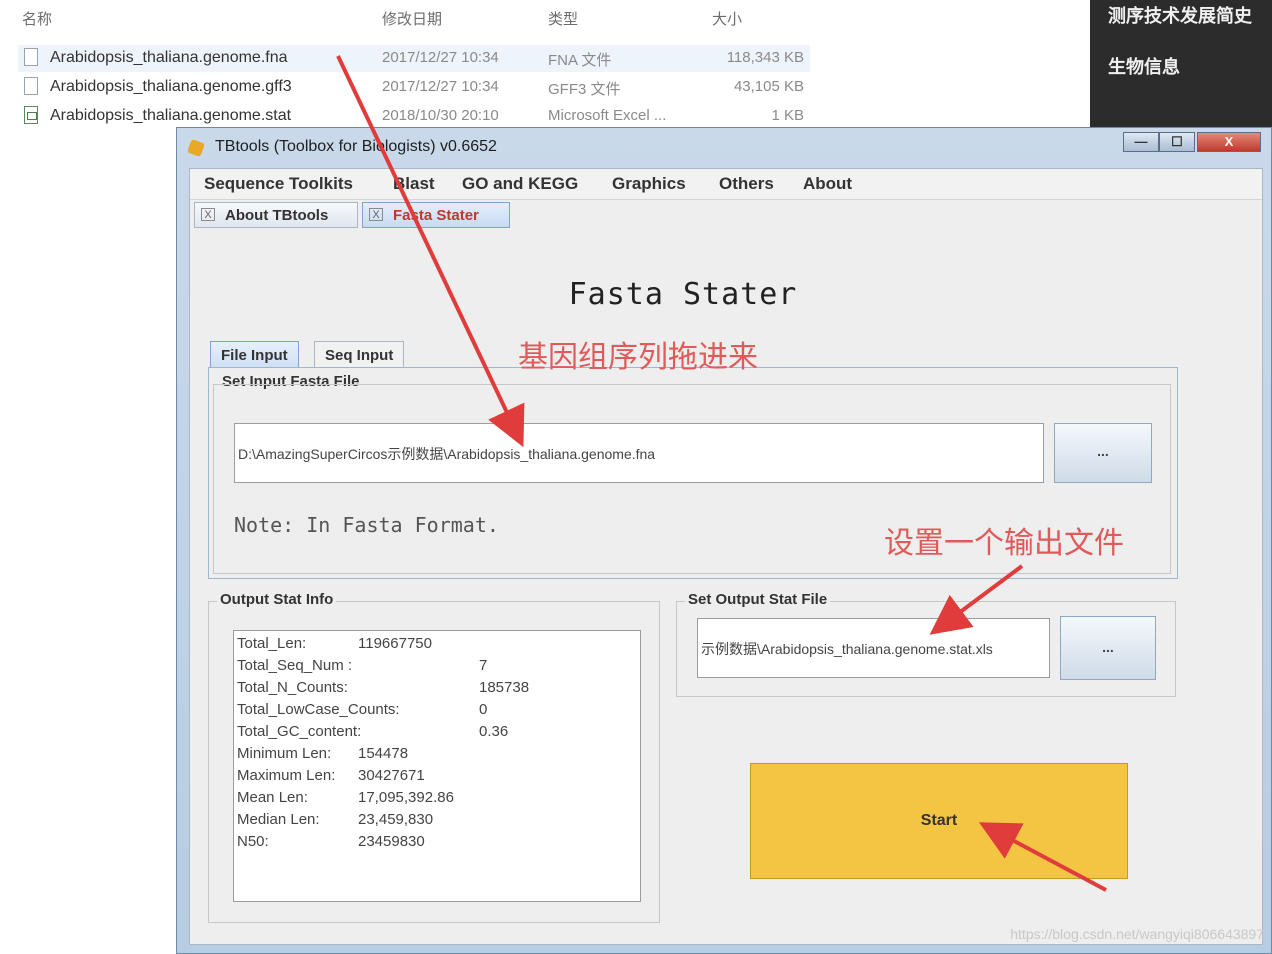  I want to click on arrow-to-start-button, so click(1042, 857).